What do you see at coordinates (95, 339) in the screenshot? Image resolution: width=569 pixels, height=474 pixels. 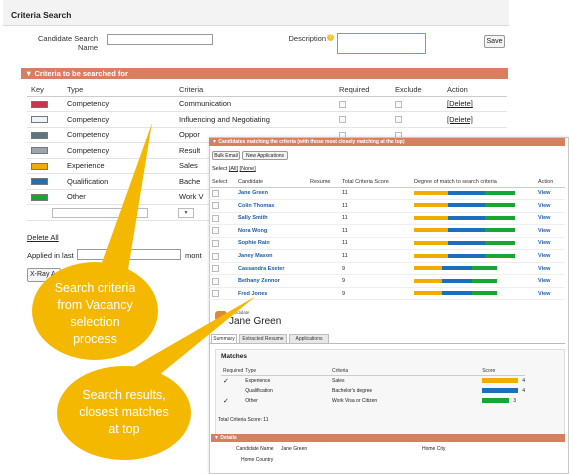 I see `callout-line: process` at bounding box center [95, 339].